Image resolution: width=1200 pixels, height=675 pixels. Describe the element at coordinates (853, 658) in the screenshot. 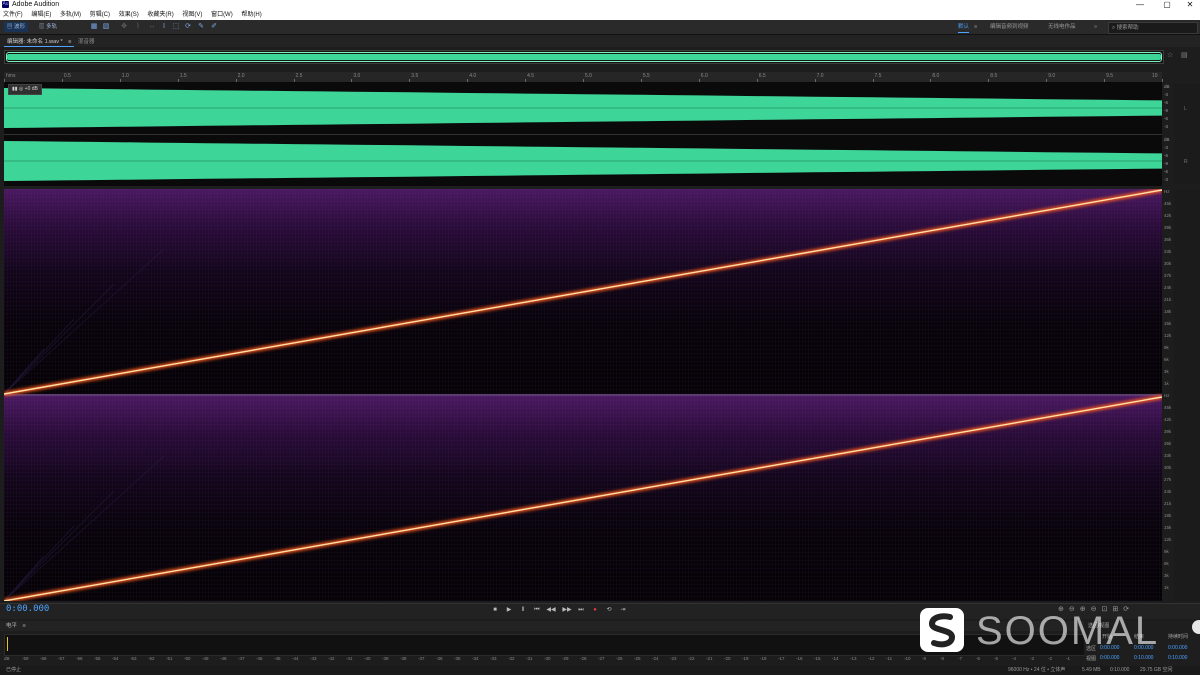

I see `level-scale-label: -13` at that location.